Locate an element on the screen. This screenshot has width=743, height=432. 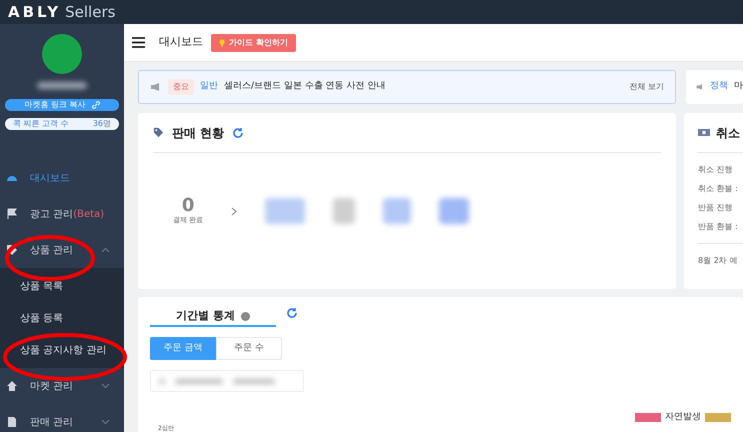
metric-toggle: 주문 수 is located at coordinates (249, 348).